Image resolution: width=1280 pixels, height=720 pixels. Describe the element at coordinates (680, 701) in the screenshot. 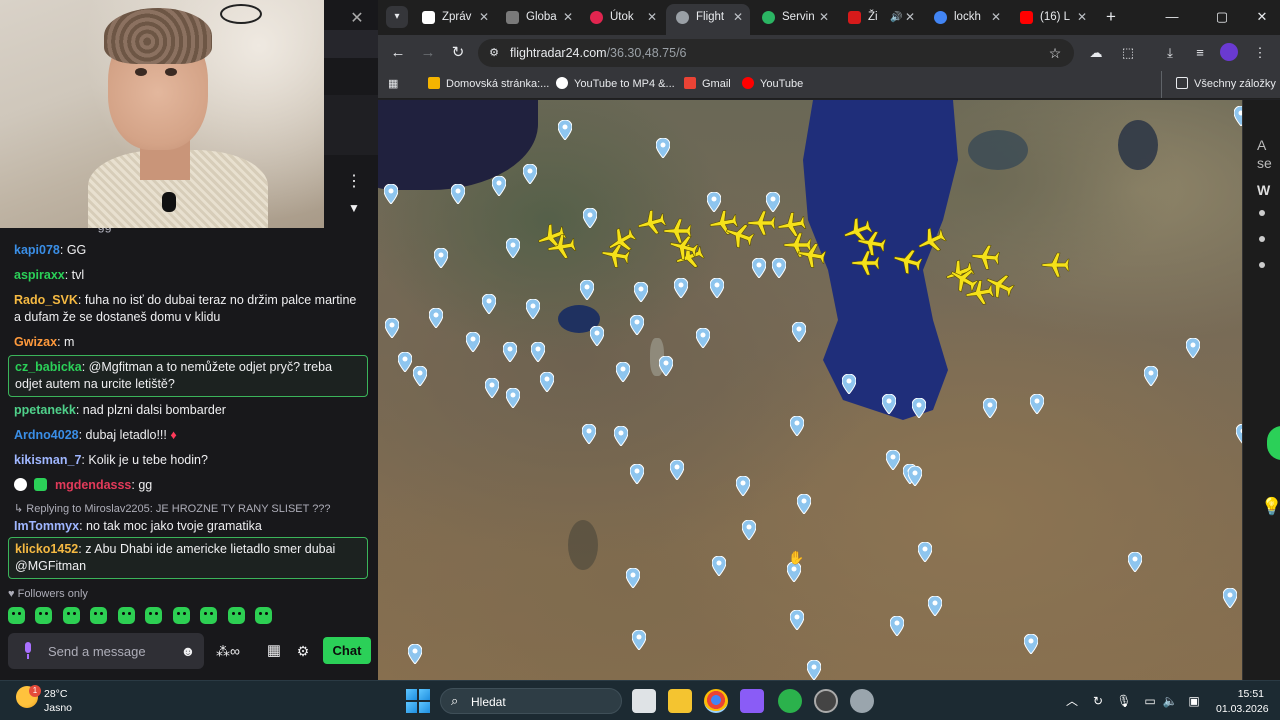

I see `file-explorer-icon` at that location.